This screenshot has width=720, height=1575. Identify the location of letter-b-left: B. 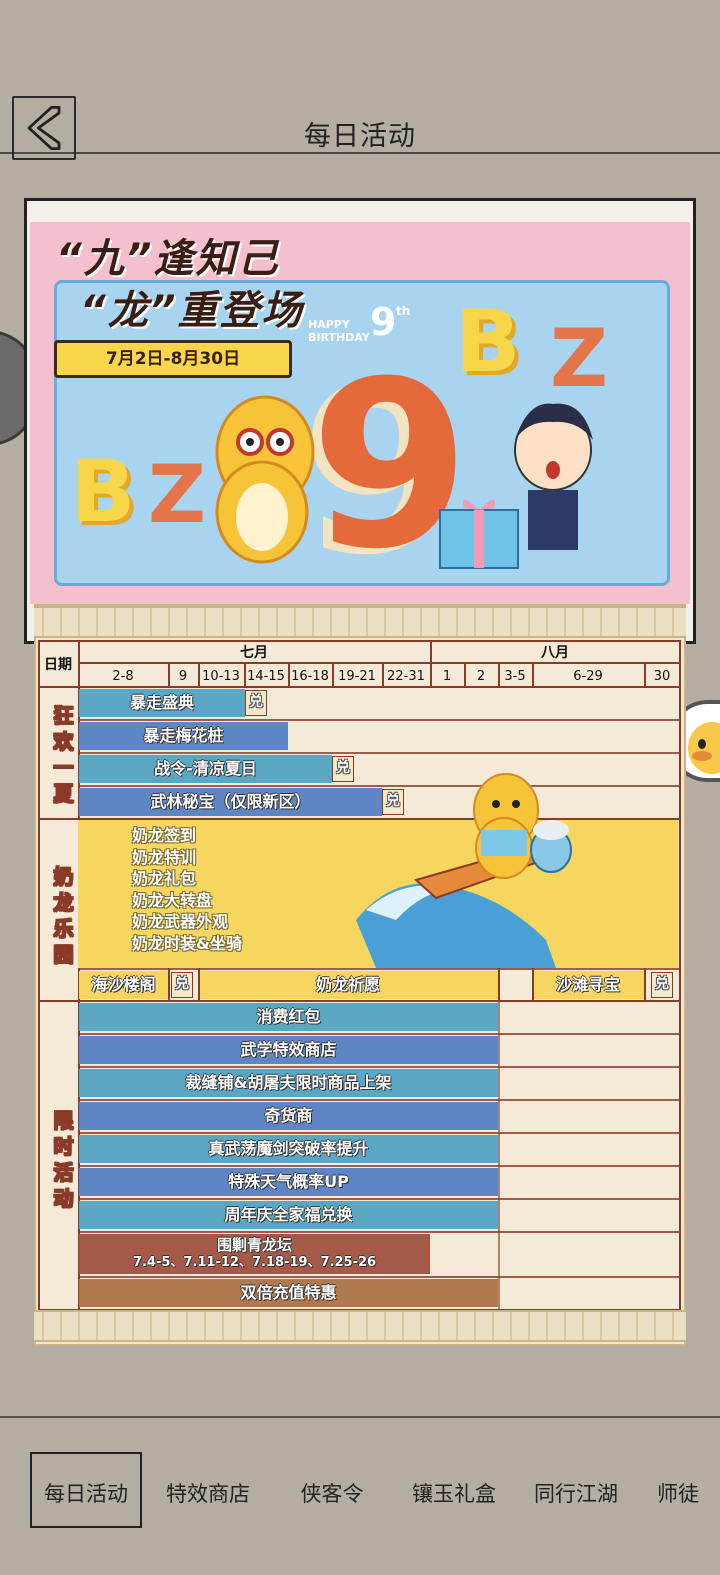
(103, 492).